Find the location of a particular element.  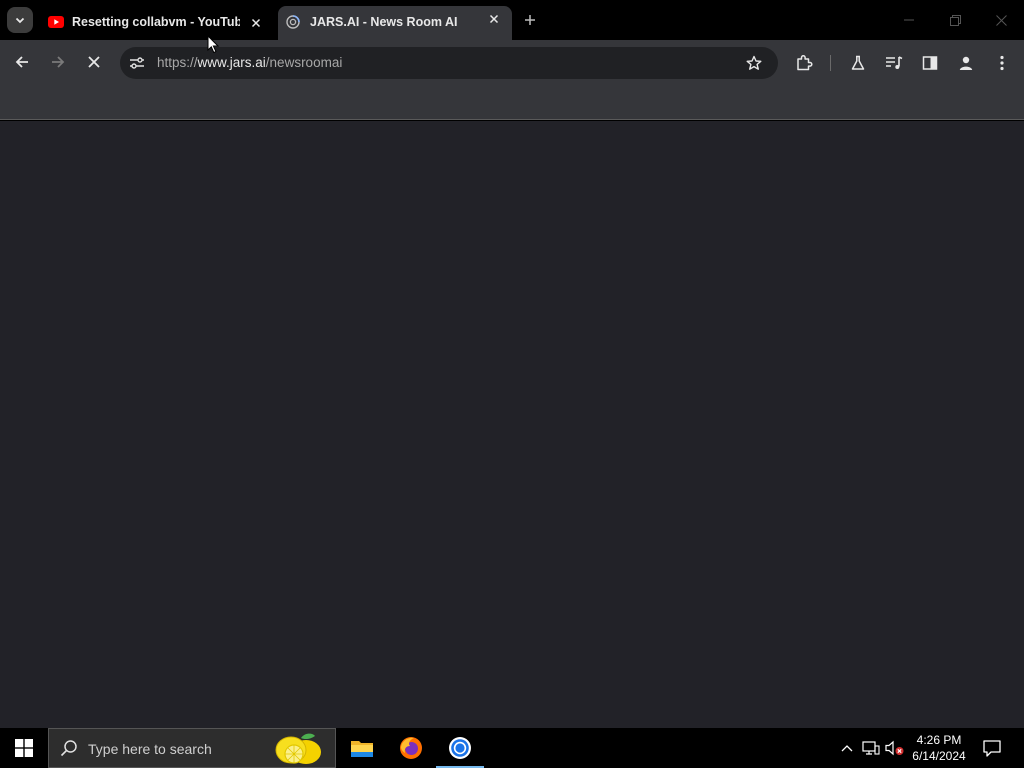

site-info-icon is located at coordinates (137, 63).